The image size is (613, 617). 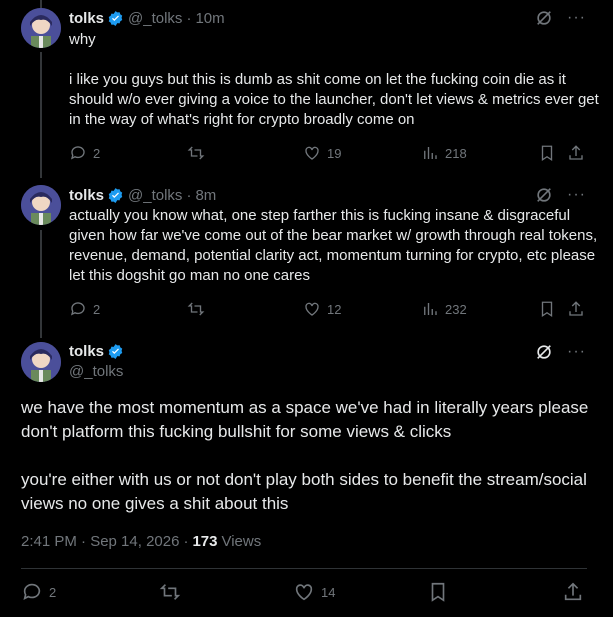 What do you see at coordinates (322, 153) in the screenshot?
I see `like-button: 19` at bounding box center [322, 153].